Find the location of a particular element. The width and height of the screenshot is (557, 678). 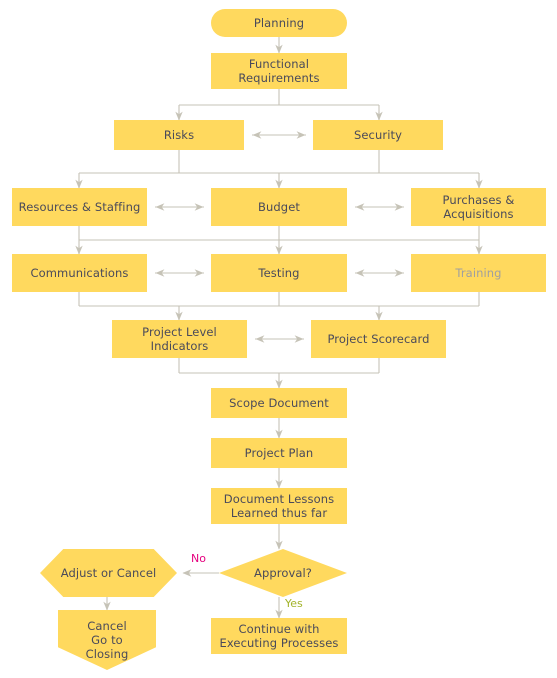

flow-node-continue: Continue with Executing Processes is located at coordinates (279, 636).